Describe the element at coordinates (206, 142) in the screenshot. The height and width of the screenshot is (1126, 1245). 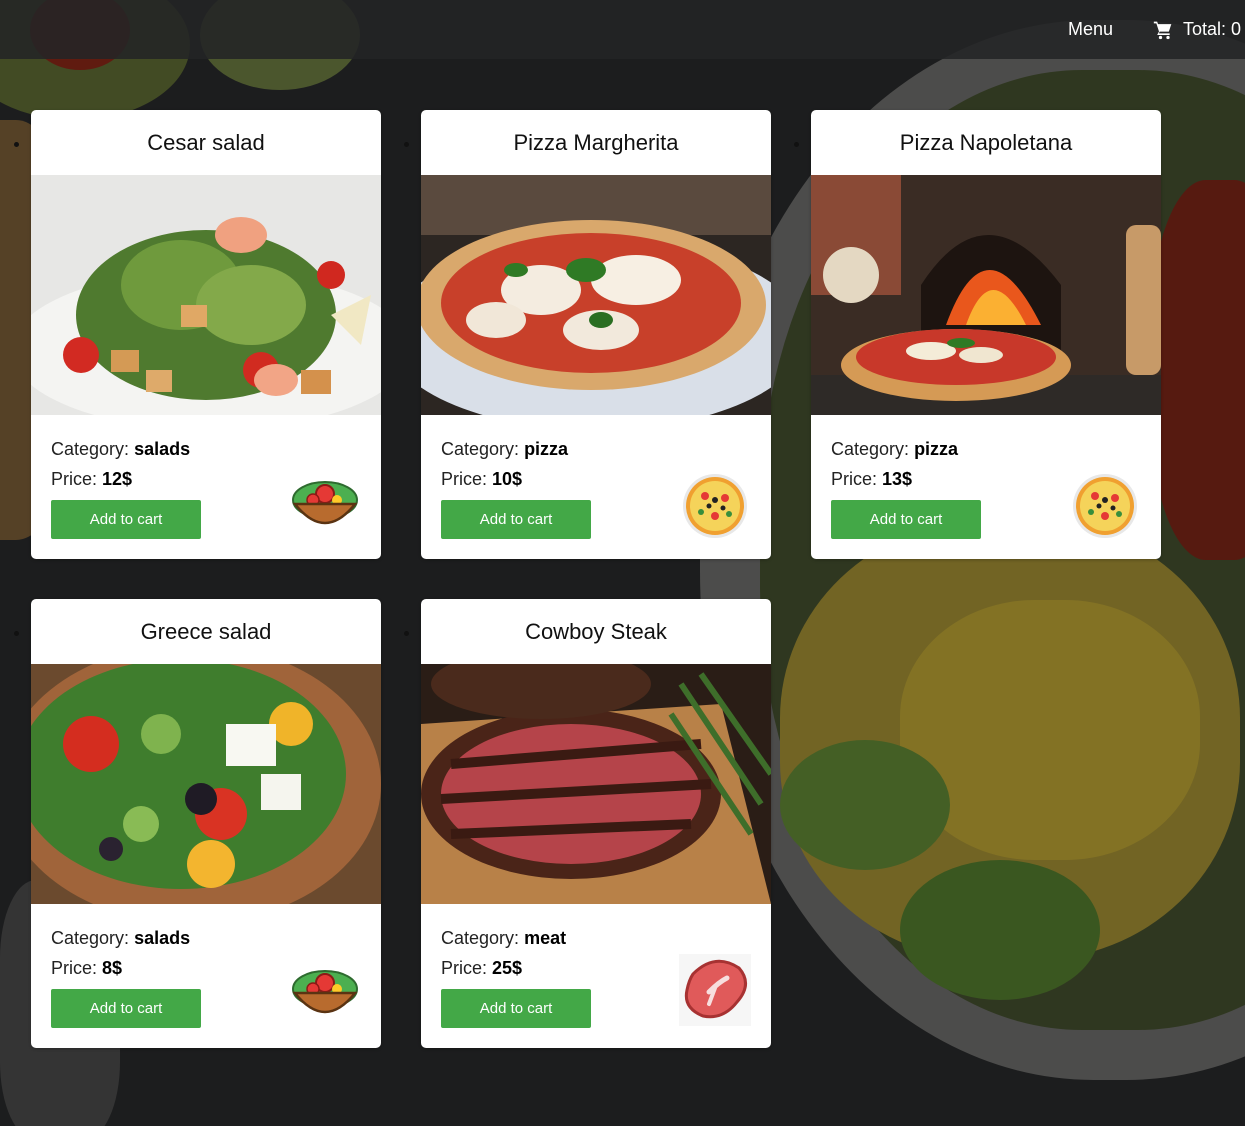
I see `product-title: Cesar salad` at that location.